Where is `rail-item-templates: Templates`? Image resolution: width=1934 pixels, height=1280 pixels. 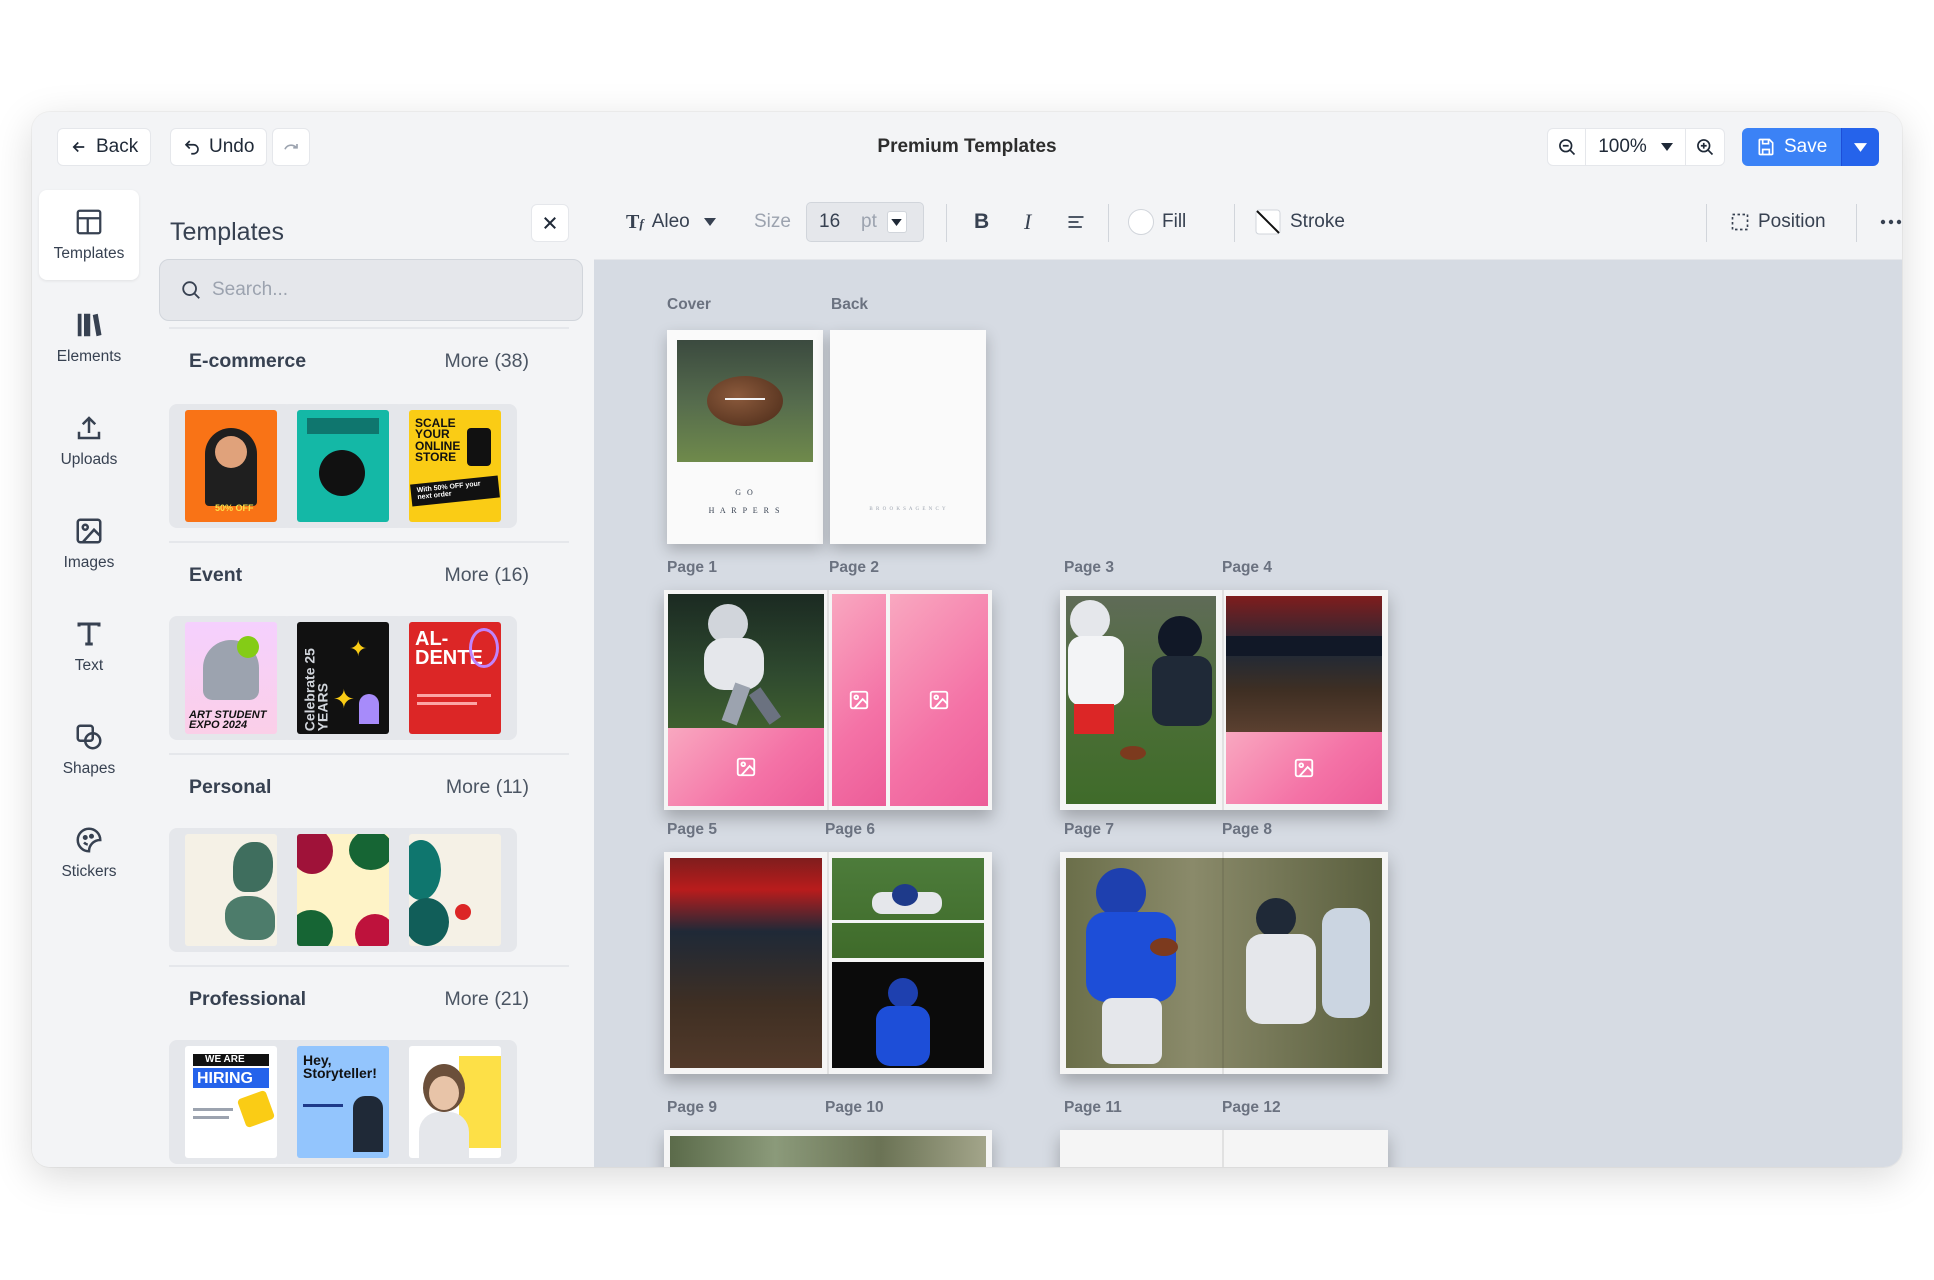 rail-item-templates: Templates is located at coordinates (89, 235).